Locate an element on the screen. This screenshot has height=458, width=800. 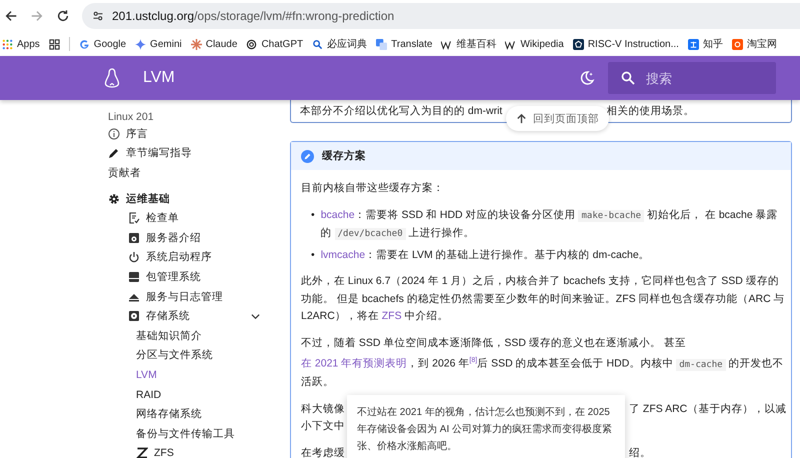
nav-item: 存储系统 is located at coordinates (189, 316).